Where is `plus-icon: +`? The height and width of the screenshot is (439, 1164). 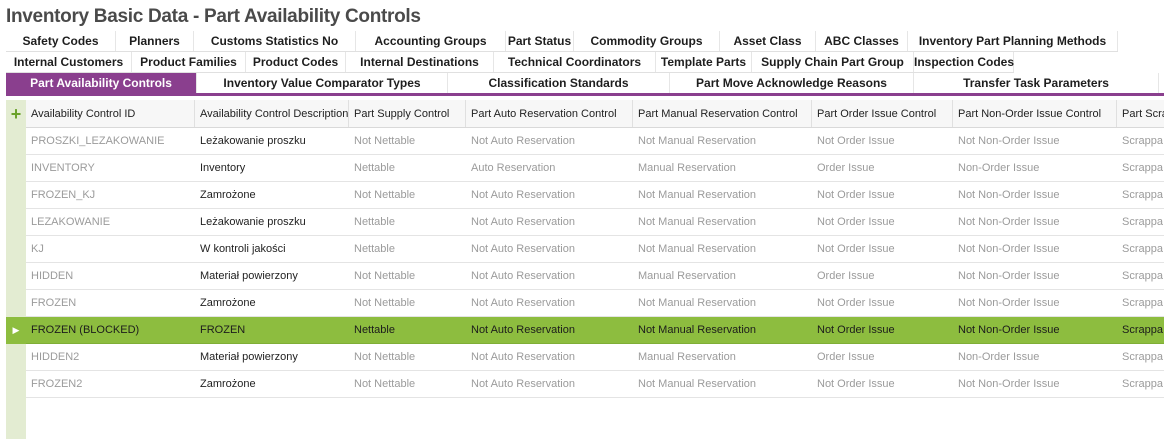
plus-icon: + is located at coordinates (16, 114).